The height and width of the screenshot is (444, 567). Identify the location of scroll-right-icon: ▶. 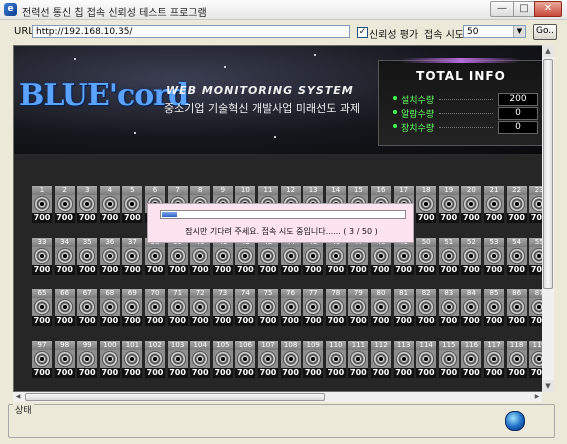
(537, 397).